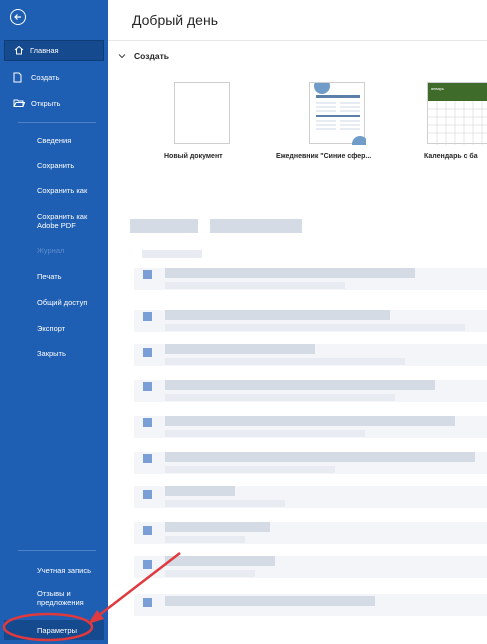  What do you see at coordinates (71, 165) in the screenshot?
I see `nav-save: Сохранить` at bounding box center [71, 165].